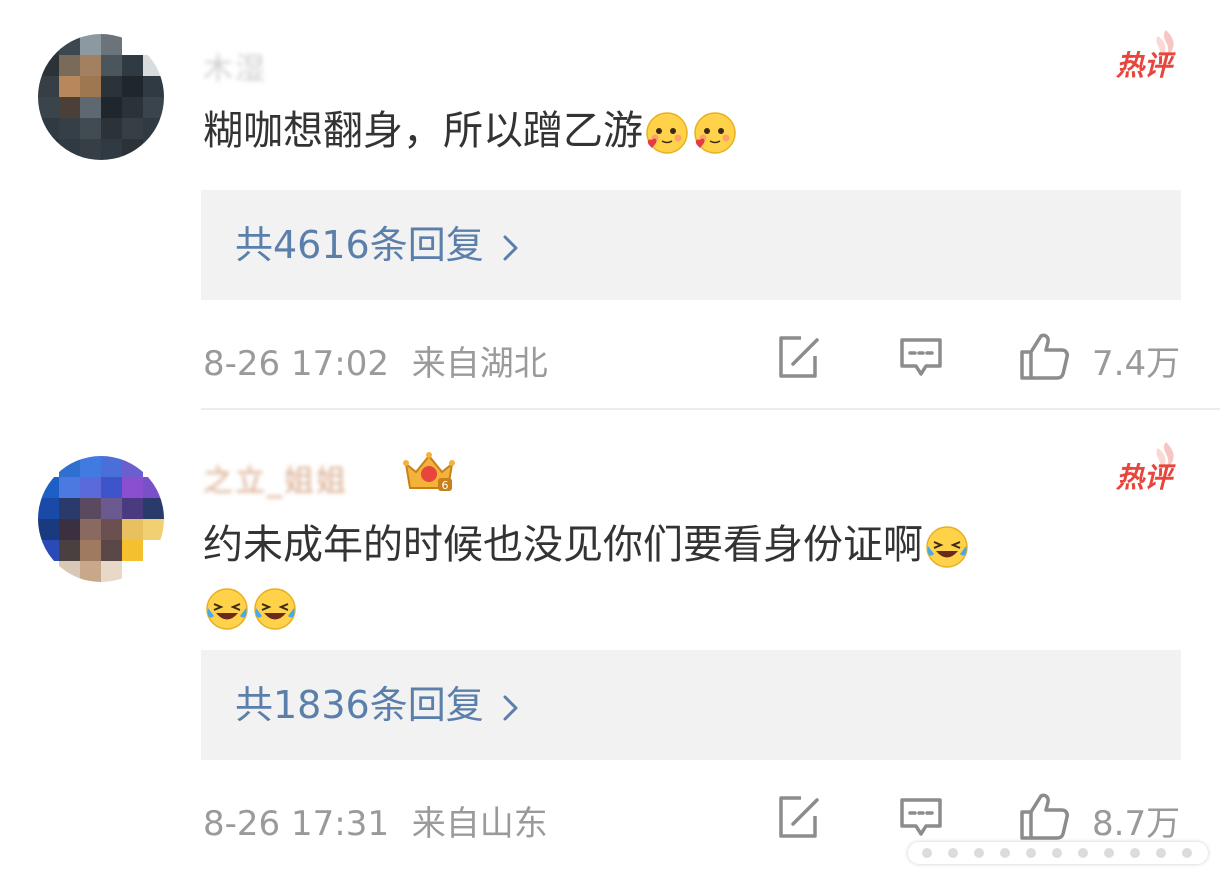  I want to click on crown-fan-badge-icon: 6, so click(429, 472).